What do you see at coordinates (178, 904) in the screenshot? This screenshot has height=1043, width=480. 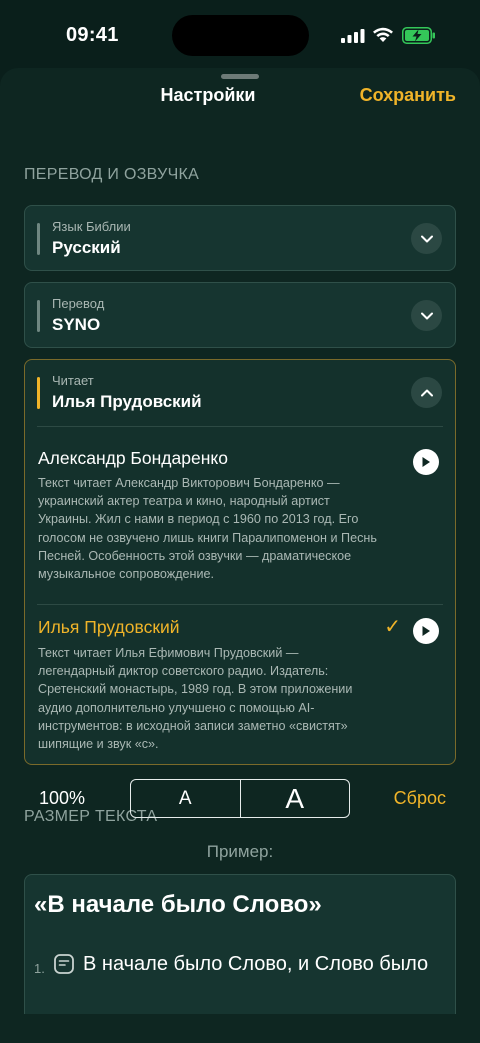 I see `sample-title: «В начале было Слово»` at bounding box center [178, 904].